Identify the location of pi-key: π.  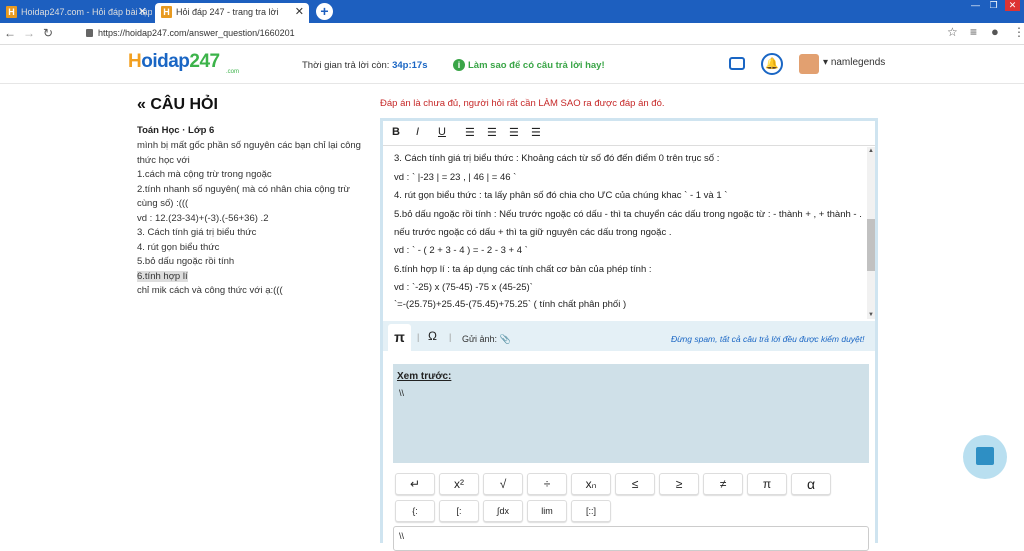
(767, 484).